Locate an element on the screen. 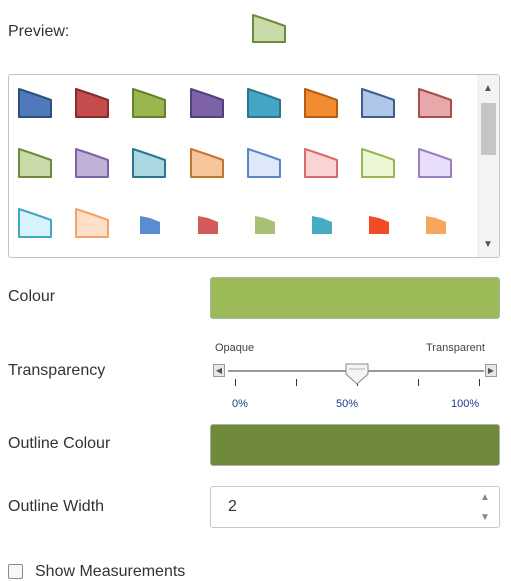 The image size is (511, 581). scroll-up-icon: ▲ is located at coordinates (488, 88).